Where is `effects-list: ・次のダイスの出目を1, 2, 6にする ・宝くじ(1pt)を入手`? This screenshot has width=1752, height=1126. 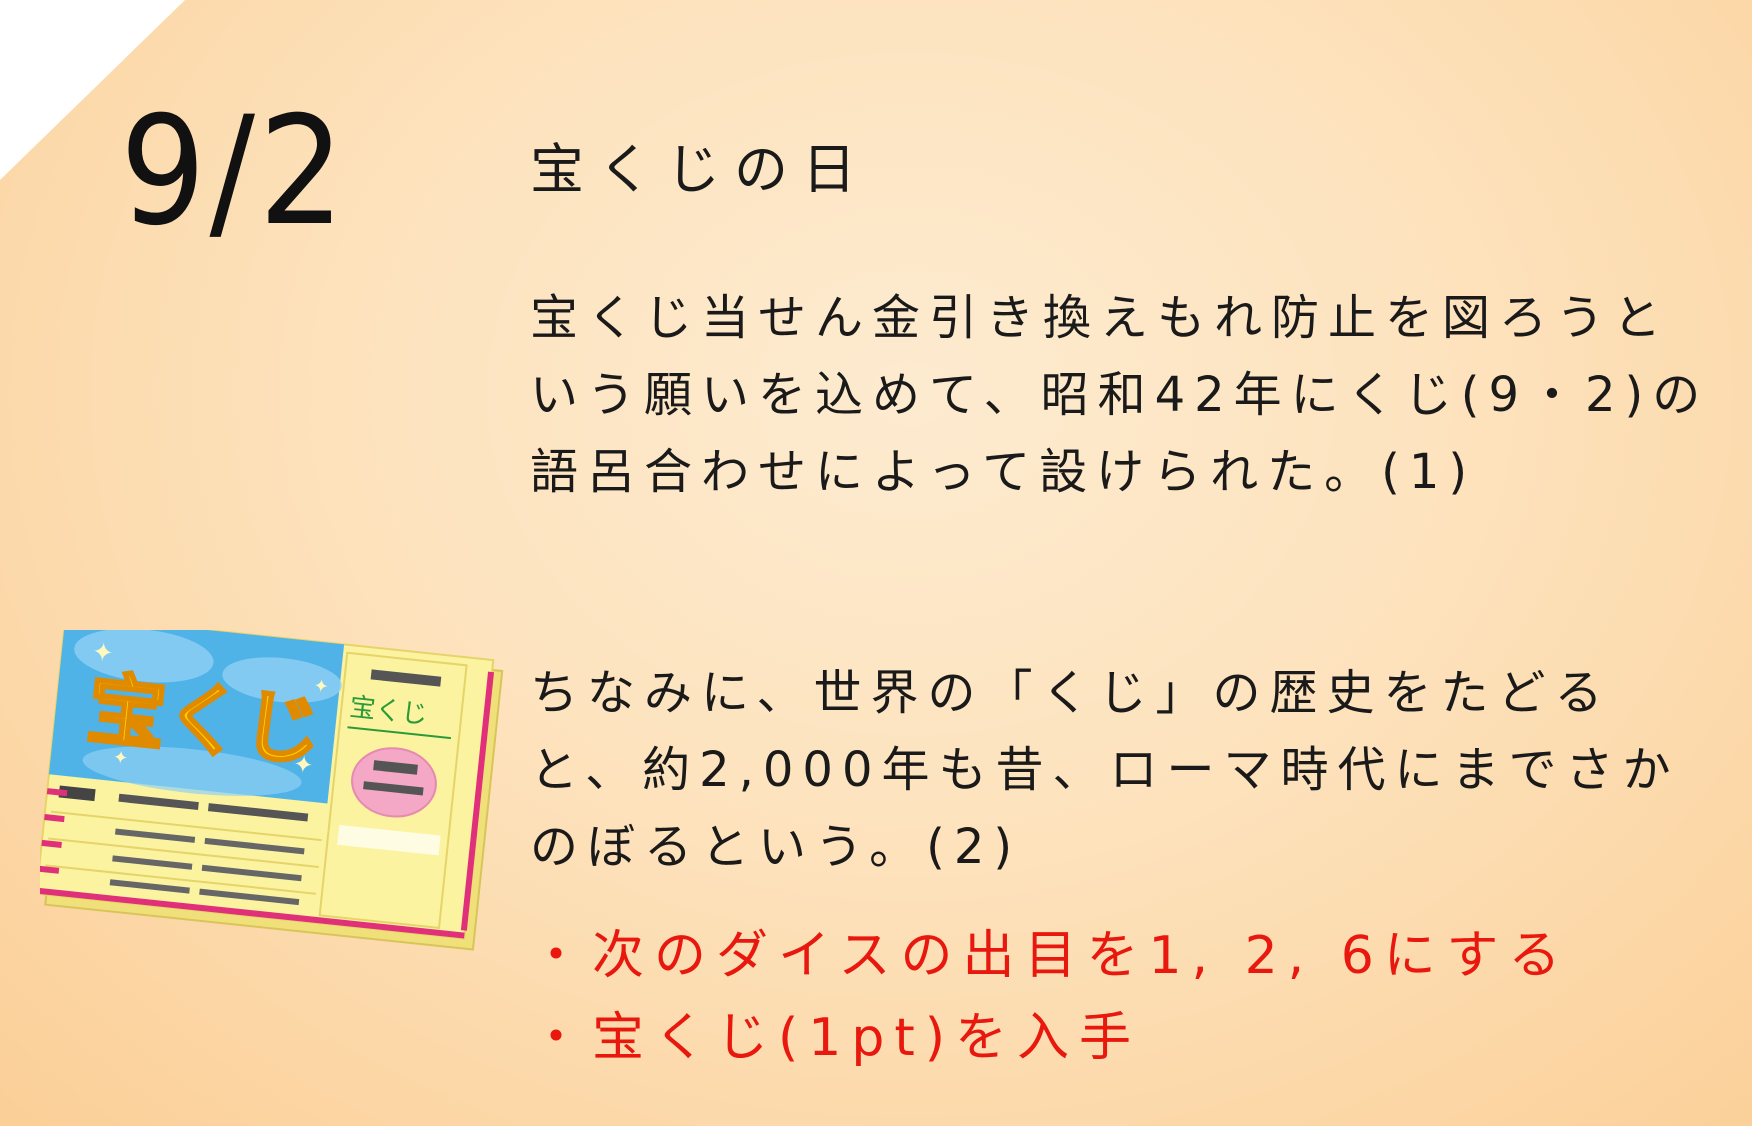
effects-list: ・次のダイスの出目を1, 2, 6にする ・宝くじ(1pt)を入手 is located at coordinates (1120, 997).